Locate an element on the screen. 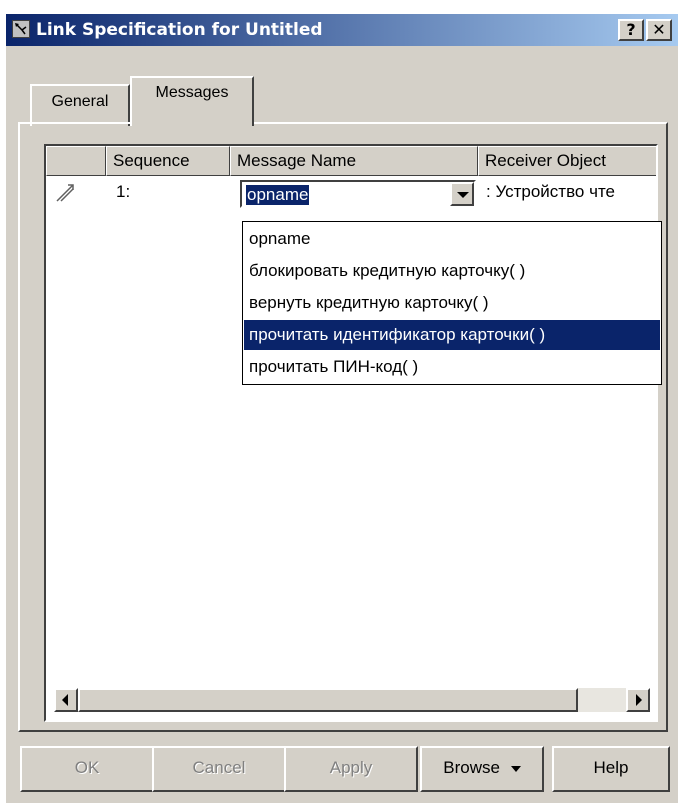 This screenshot has width=678, height=803. message-link-icon is located at coordinates (65, 195).